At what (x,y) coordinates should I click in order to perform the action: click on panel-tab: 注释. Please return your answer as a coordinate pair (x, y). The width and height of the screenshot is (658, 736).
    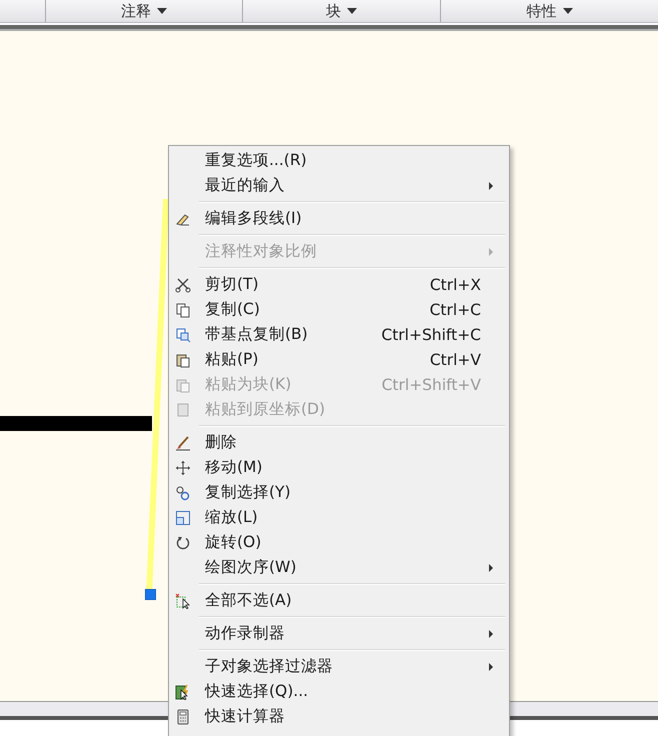
    Looking at the image, I should click on (143, 11).